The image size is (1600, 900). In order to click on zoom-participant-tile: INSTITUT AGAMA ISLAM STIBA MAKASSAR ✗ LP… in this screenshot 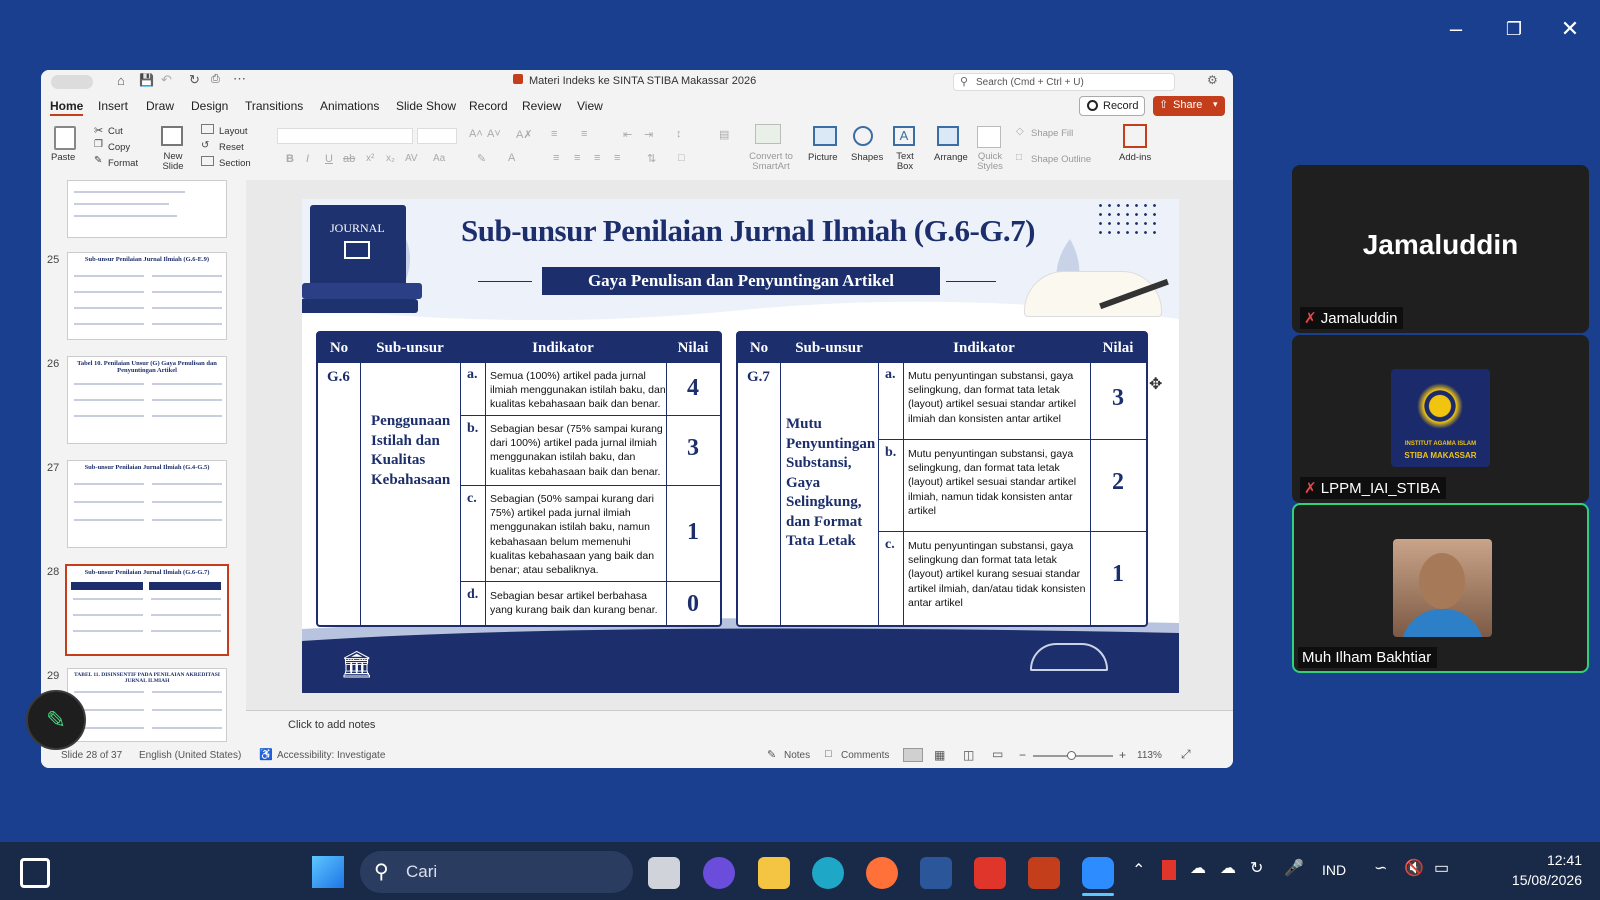, I will do `click(1440, 419)`.